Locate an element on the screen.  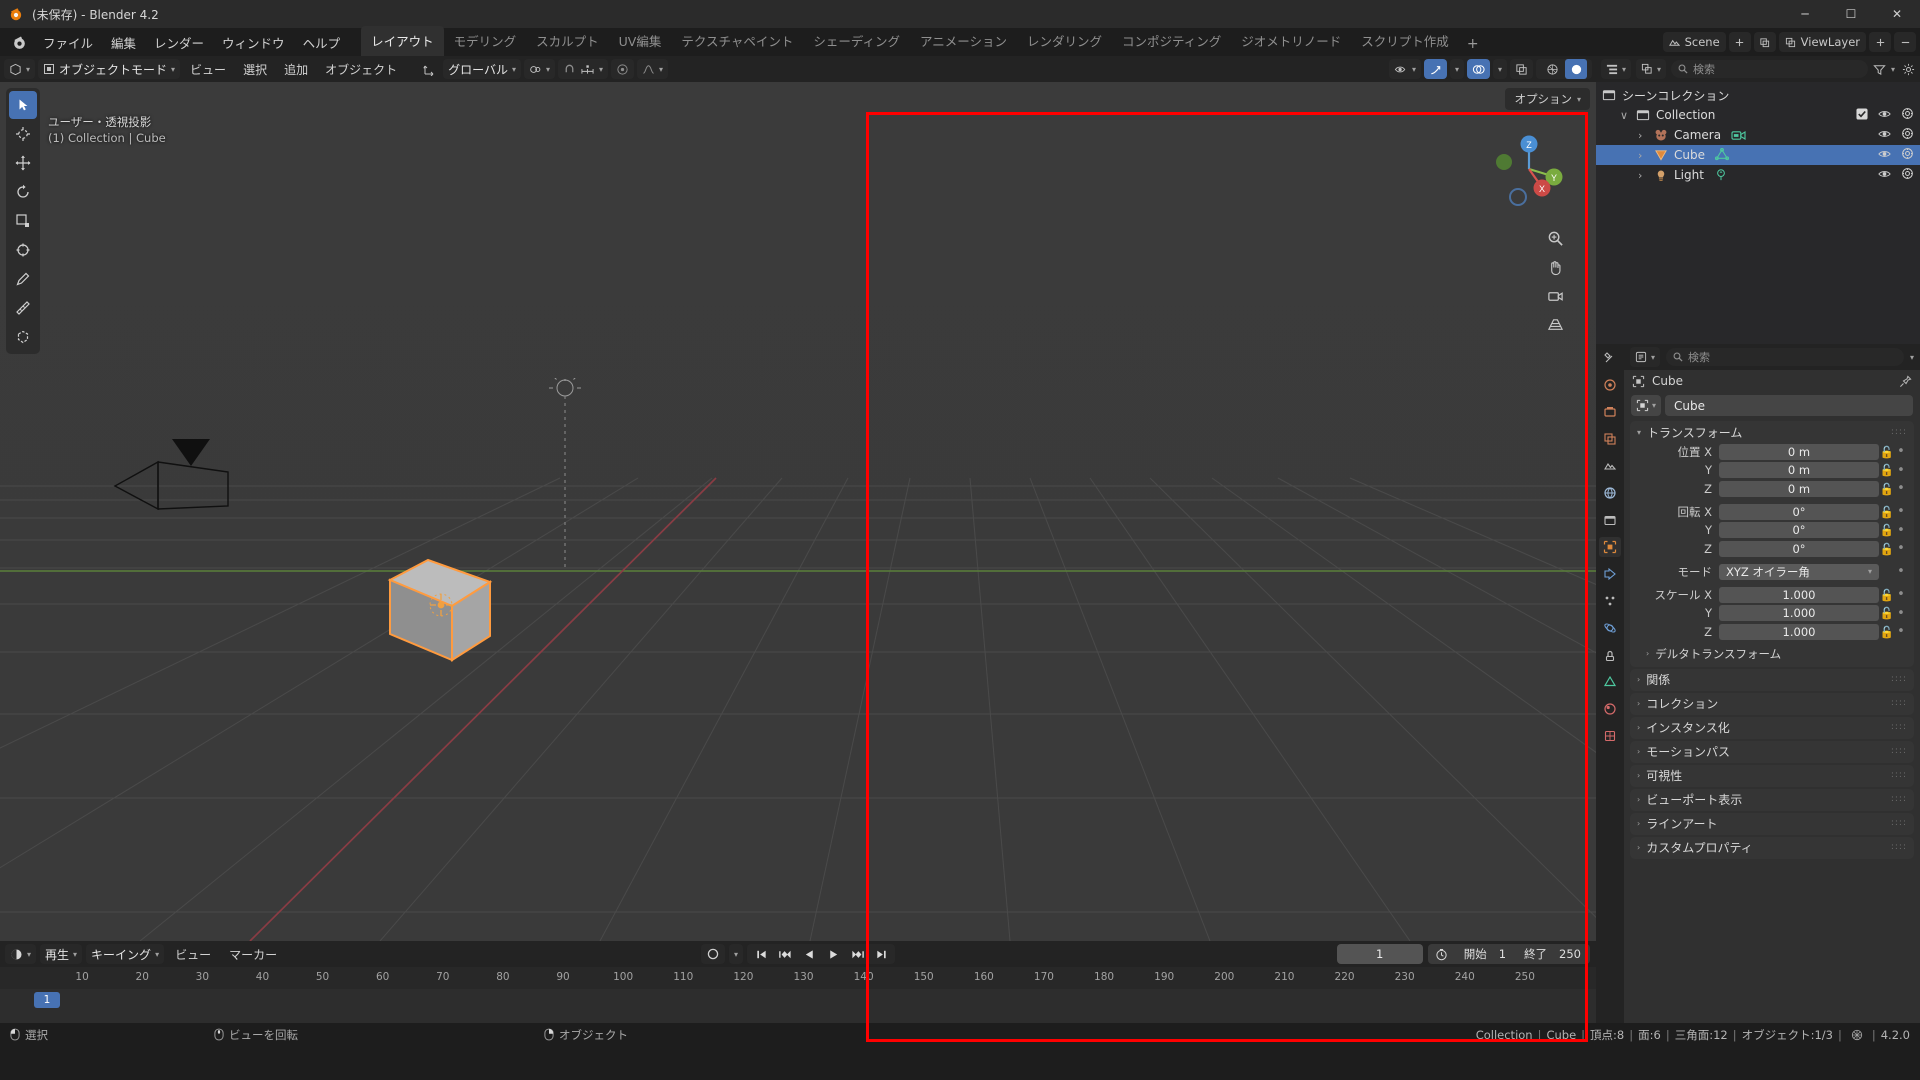
timeline-editor-type-selector: ▾ is located at coordinates (21, 954).